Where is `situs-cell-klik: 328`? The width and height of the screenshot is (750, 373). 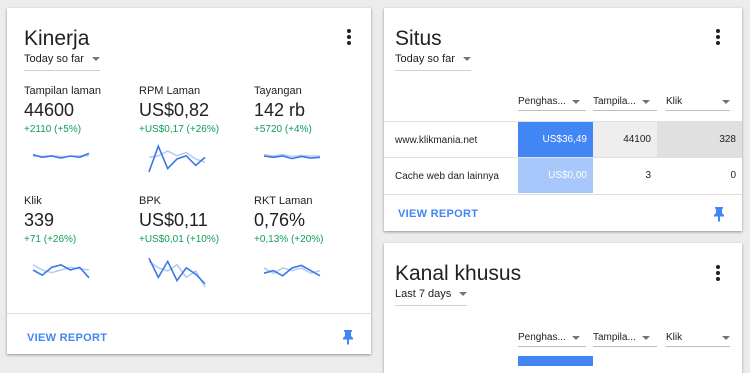 situs-cell-klik: 328 is located at coordinates (699, 139).